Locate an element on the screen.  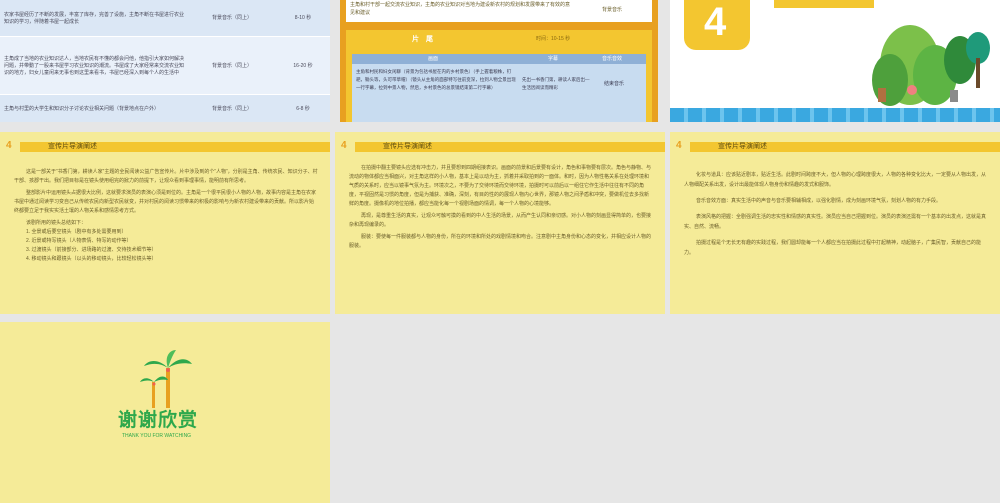
thanks-subtitle: THANK YOU FOR WATCHING is located at coordinates (157, 436).